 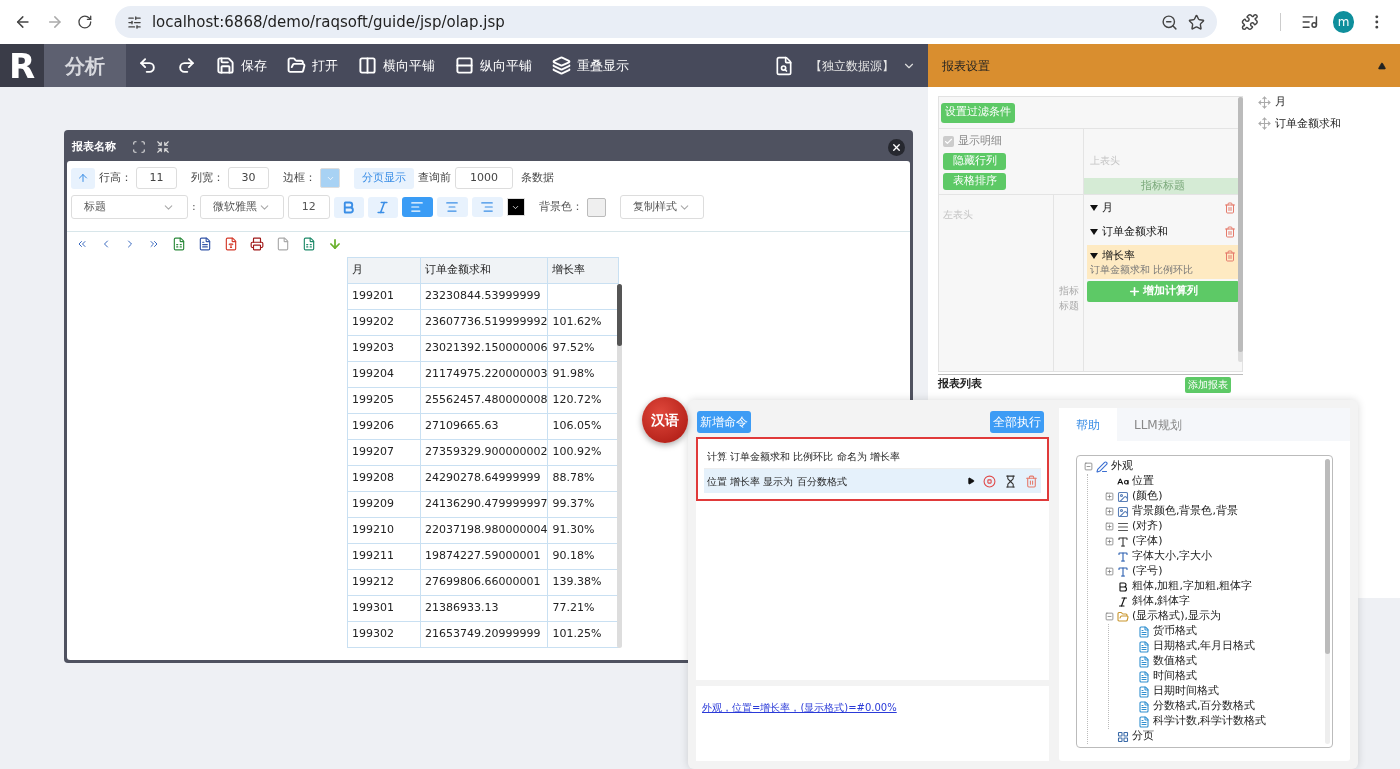 What do you see at coordinates (784, 65) in the screenshot?
I see `report-search-icon` at bounding box center [784, 65].